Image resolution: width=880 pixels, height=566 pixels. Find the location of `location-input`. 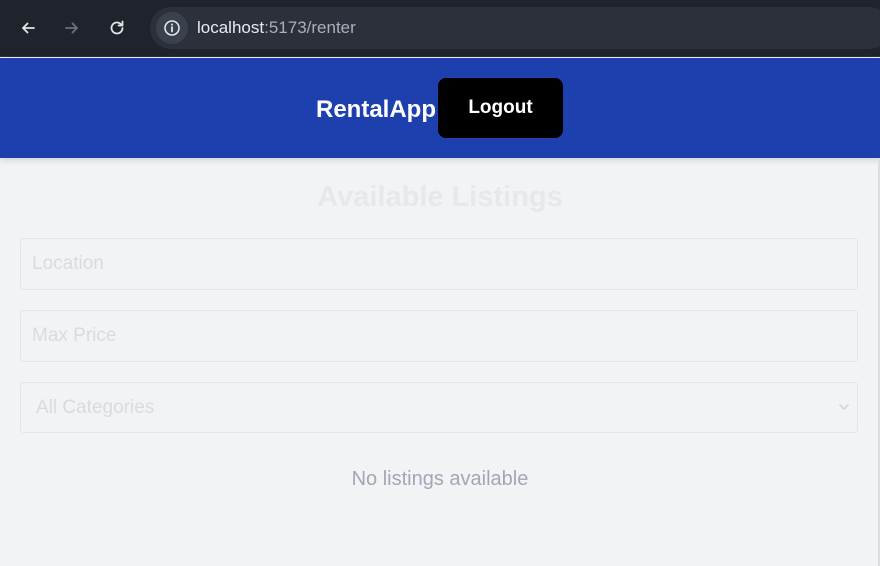

location-input is located at coordinates (439, 264).